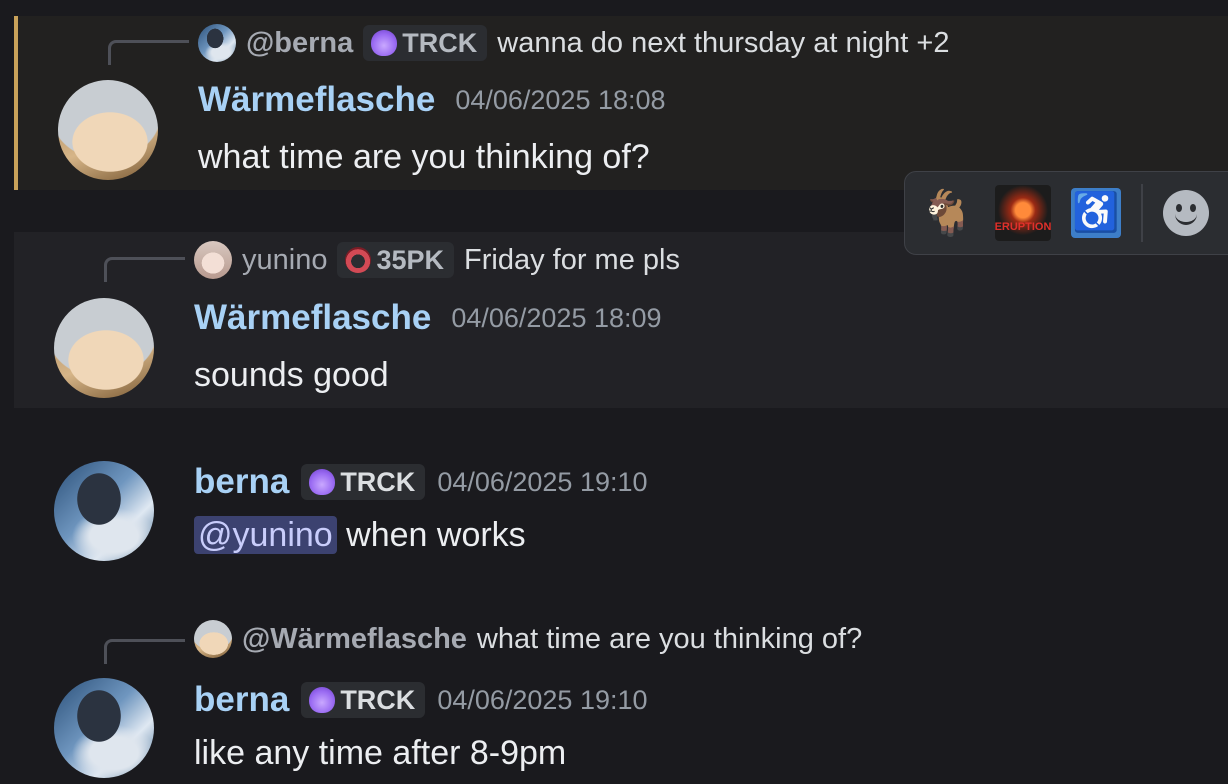 The width and height of the screenshot is (1228, 784). Describe the element at coordinates (1096, 213) in the screenshot. I see `wheelchair-emoji-icon: ♿` at that location.